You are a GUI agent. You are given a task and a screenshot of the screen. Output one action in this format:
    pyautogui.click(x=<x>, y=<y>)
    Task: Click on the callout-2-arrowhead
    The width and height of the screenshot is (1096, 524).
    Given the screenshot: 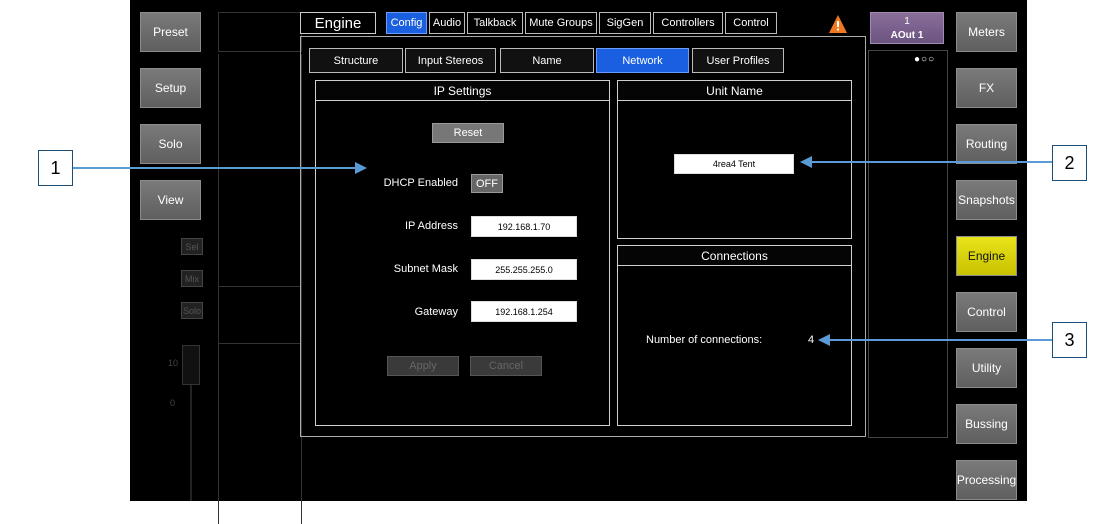 What is the action you would take?
    pyautogui.click(x=806, y=162)
    